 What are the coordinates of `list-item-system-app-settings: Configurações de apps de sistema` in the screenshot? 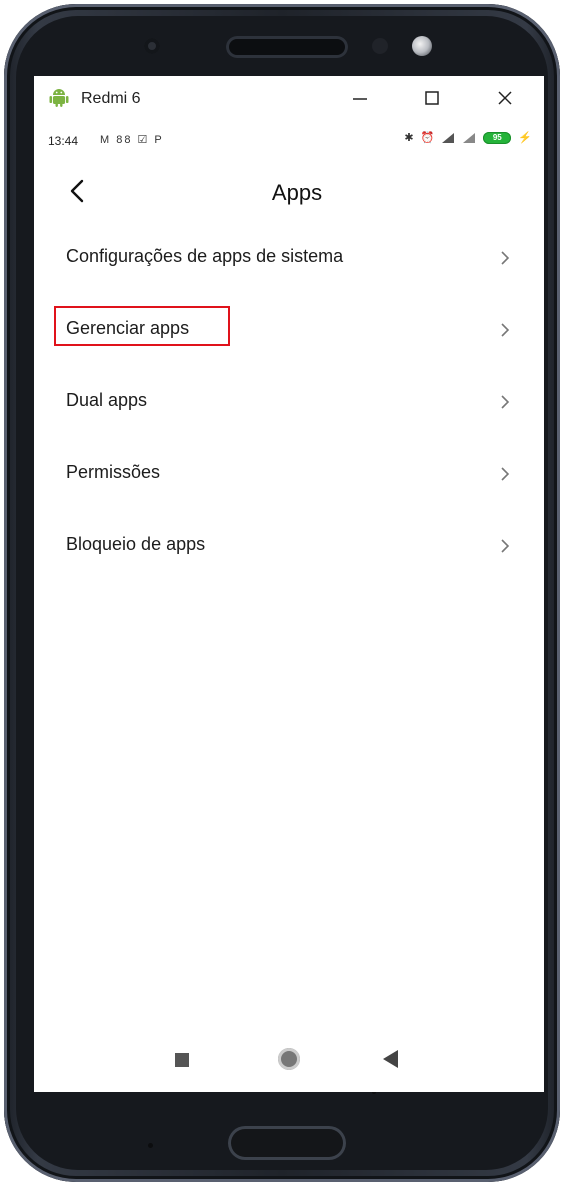 It's located at (289, 258).